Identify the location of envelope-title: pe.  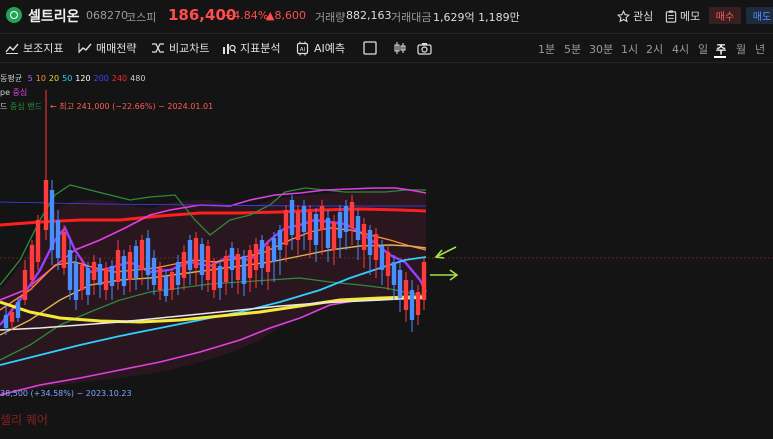
(5, 92).